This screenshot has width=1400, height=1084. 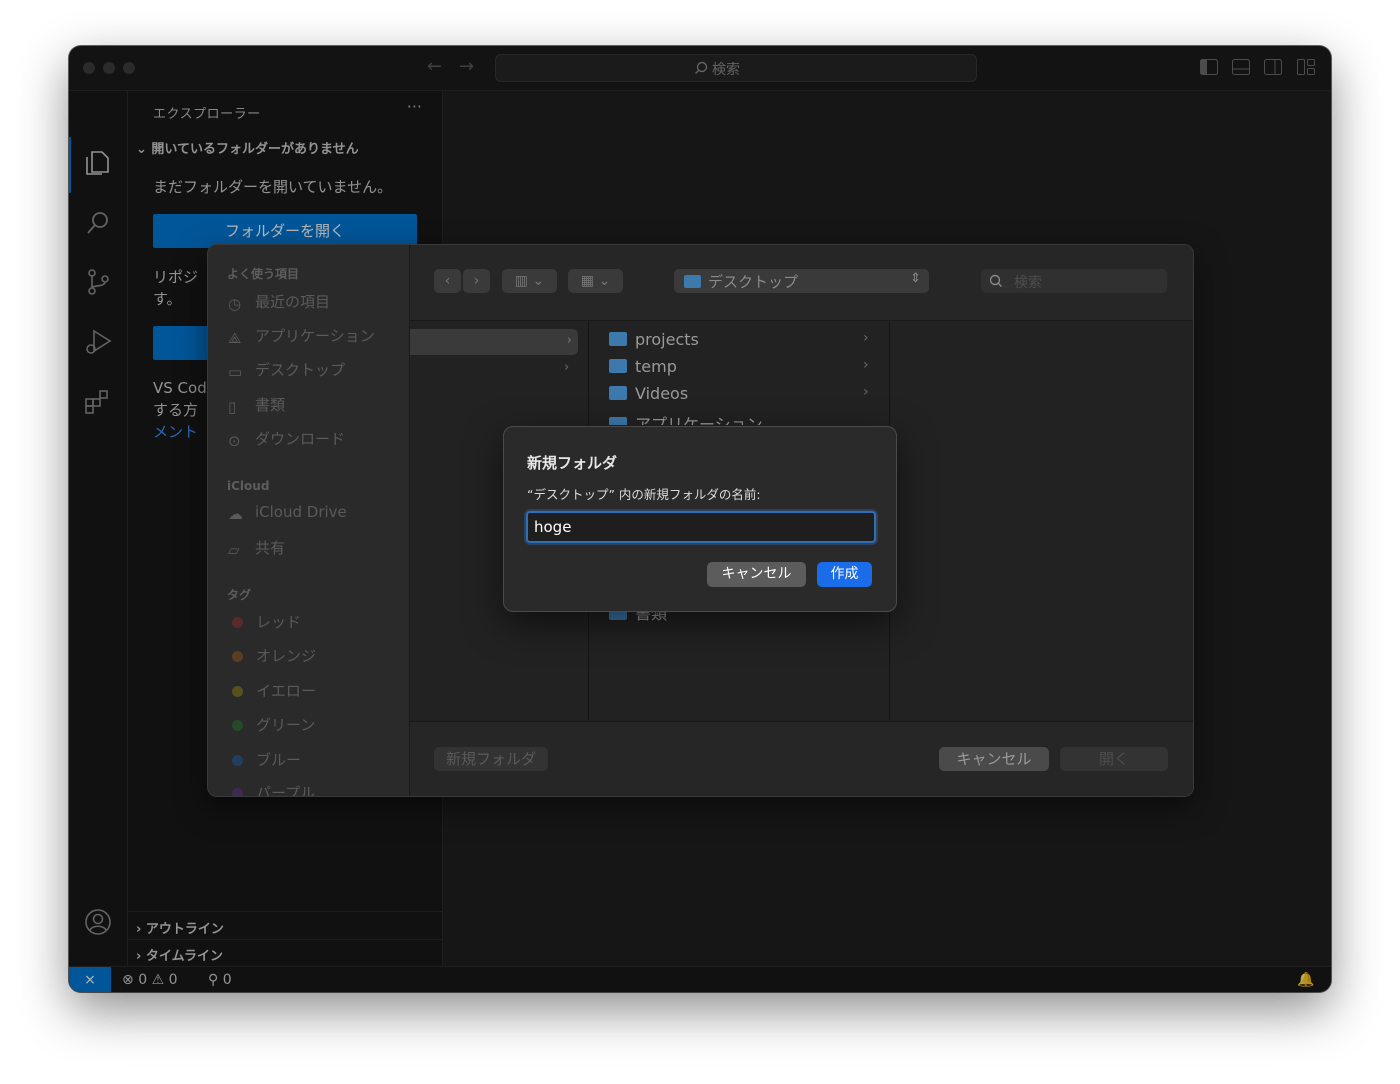 I want to click on search-icon, so click(x=995, y=280).